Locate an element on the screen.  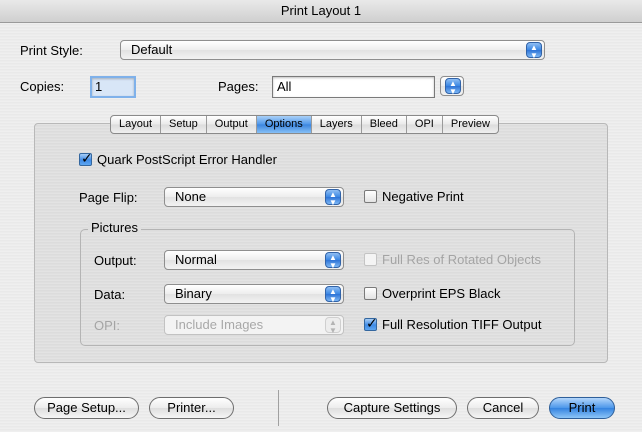
pictures-group-title: Pictures is located at coordinates (114, 227).